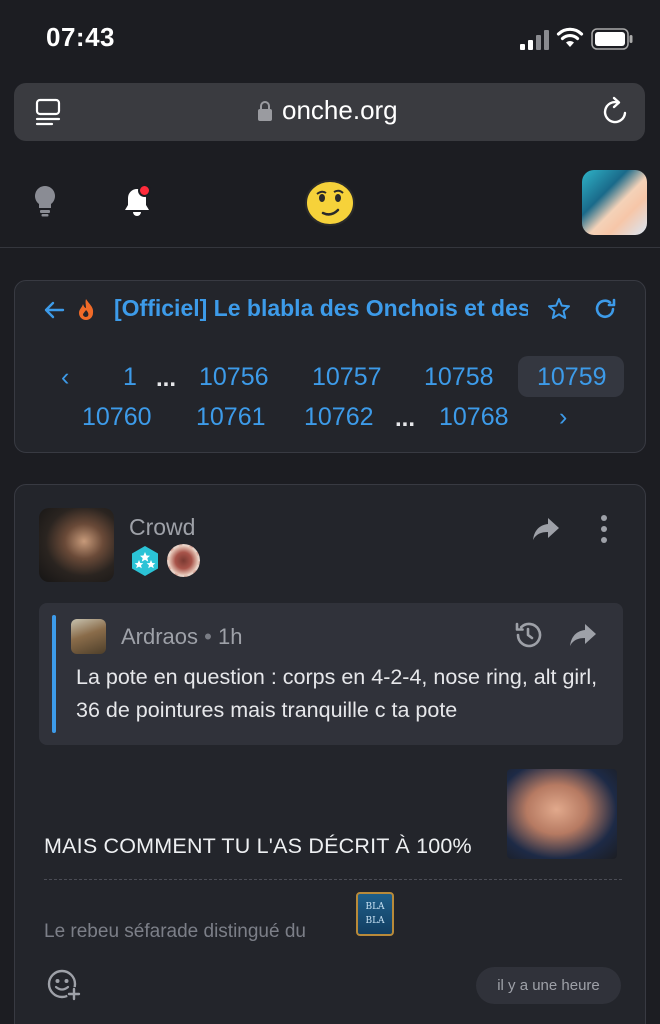 The width and height of the screenshot is (660, 1024). Describe the element at coordinates (65, 377) in the screenshot. I see `pagination-prev: ‹` at that location.